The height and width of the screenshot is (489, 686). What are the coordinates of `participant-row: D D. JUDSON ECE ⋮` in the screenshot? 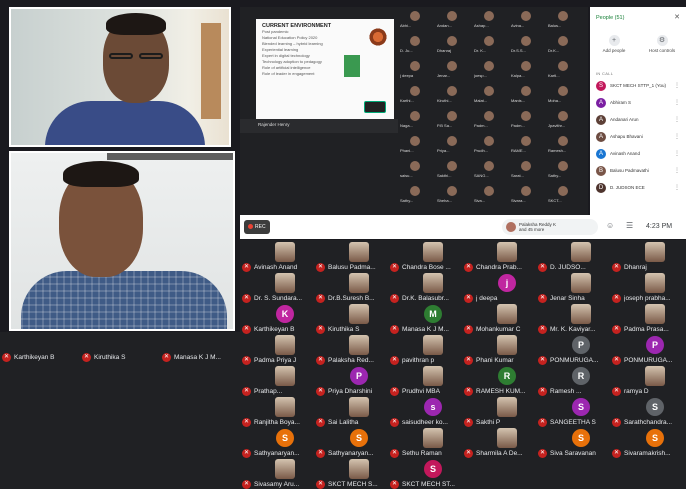 It's located at (639, 188).